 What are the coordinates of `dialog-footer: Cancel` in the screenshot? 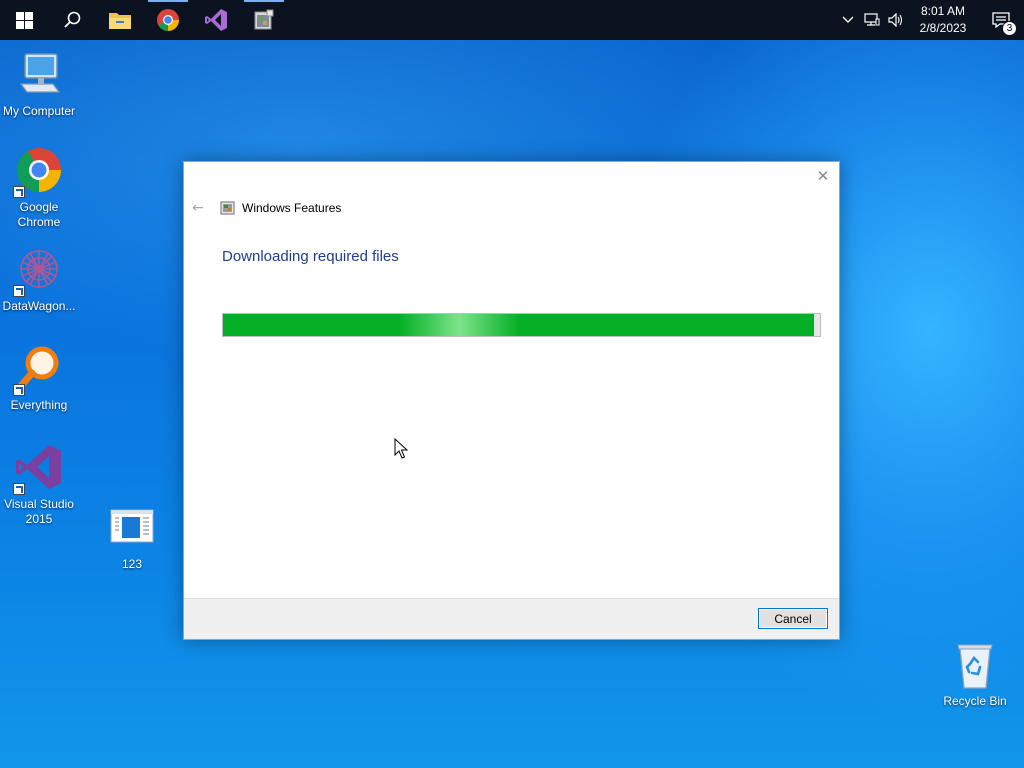 It's located at (511, 618).